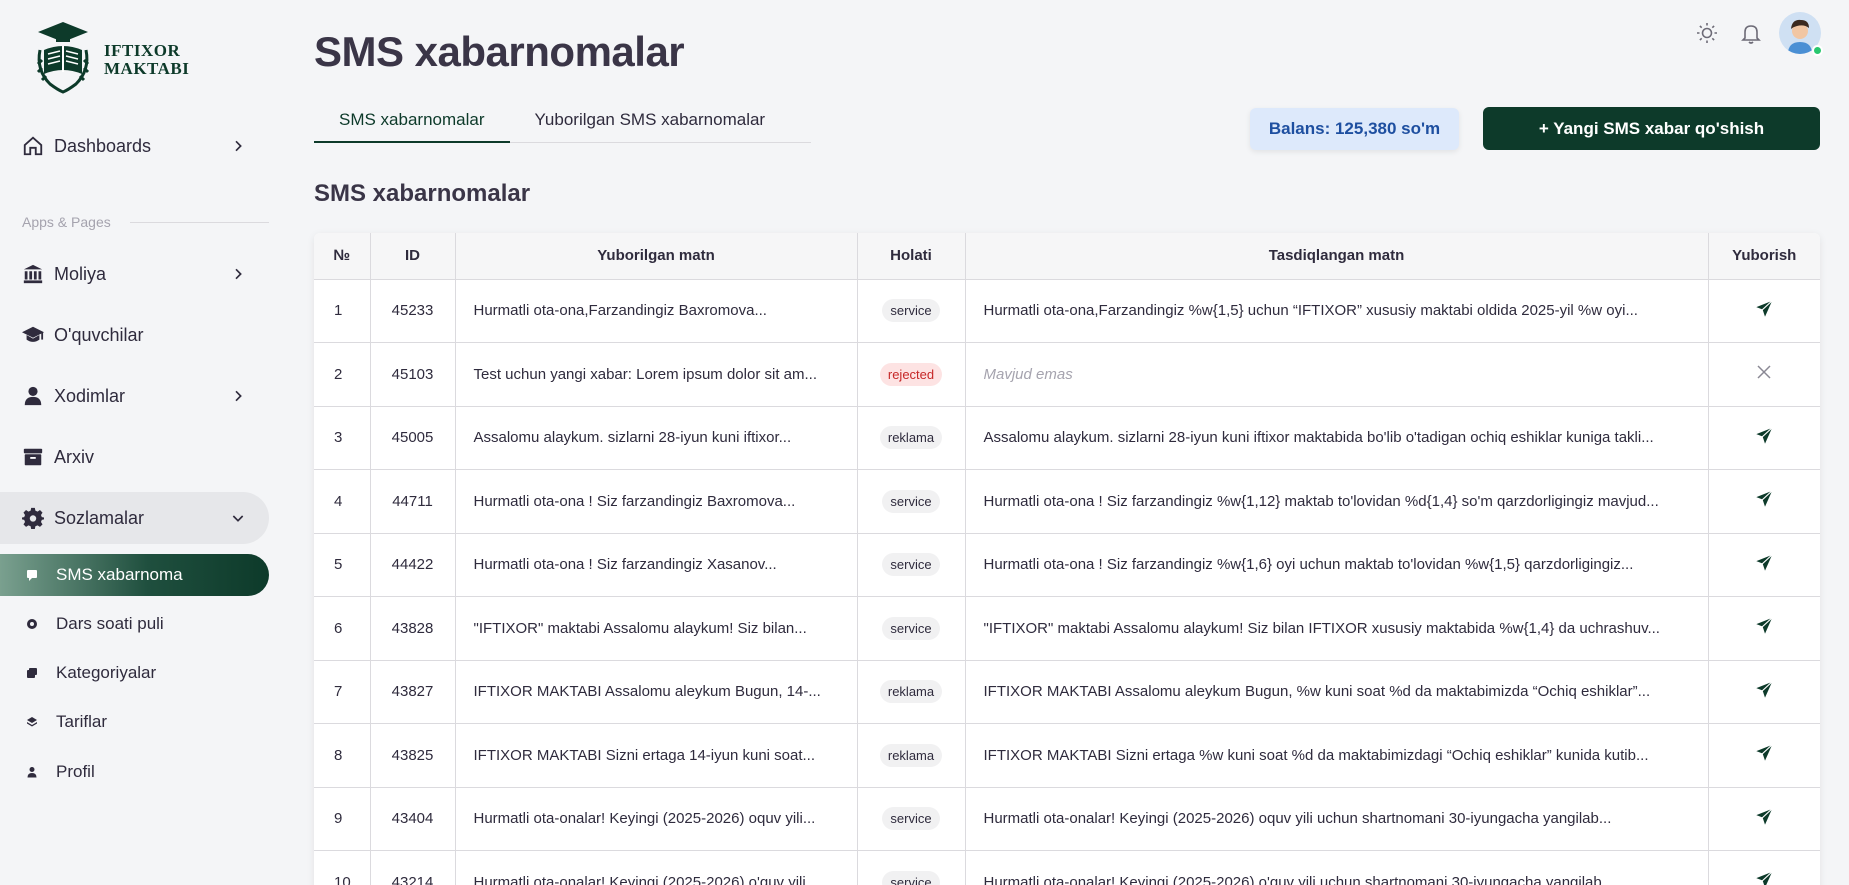 This screenshot has height=885, width=1849. Describe the element at coordinates (142, 50) in the screenshot. I see `brand-name-line1: IFTIXOR` at that location.